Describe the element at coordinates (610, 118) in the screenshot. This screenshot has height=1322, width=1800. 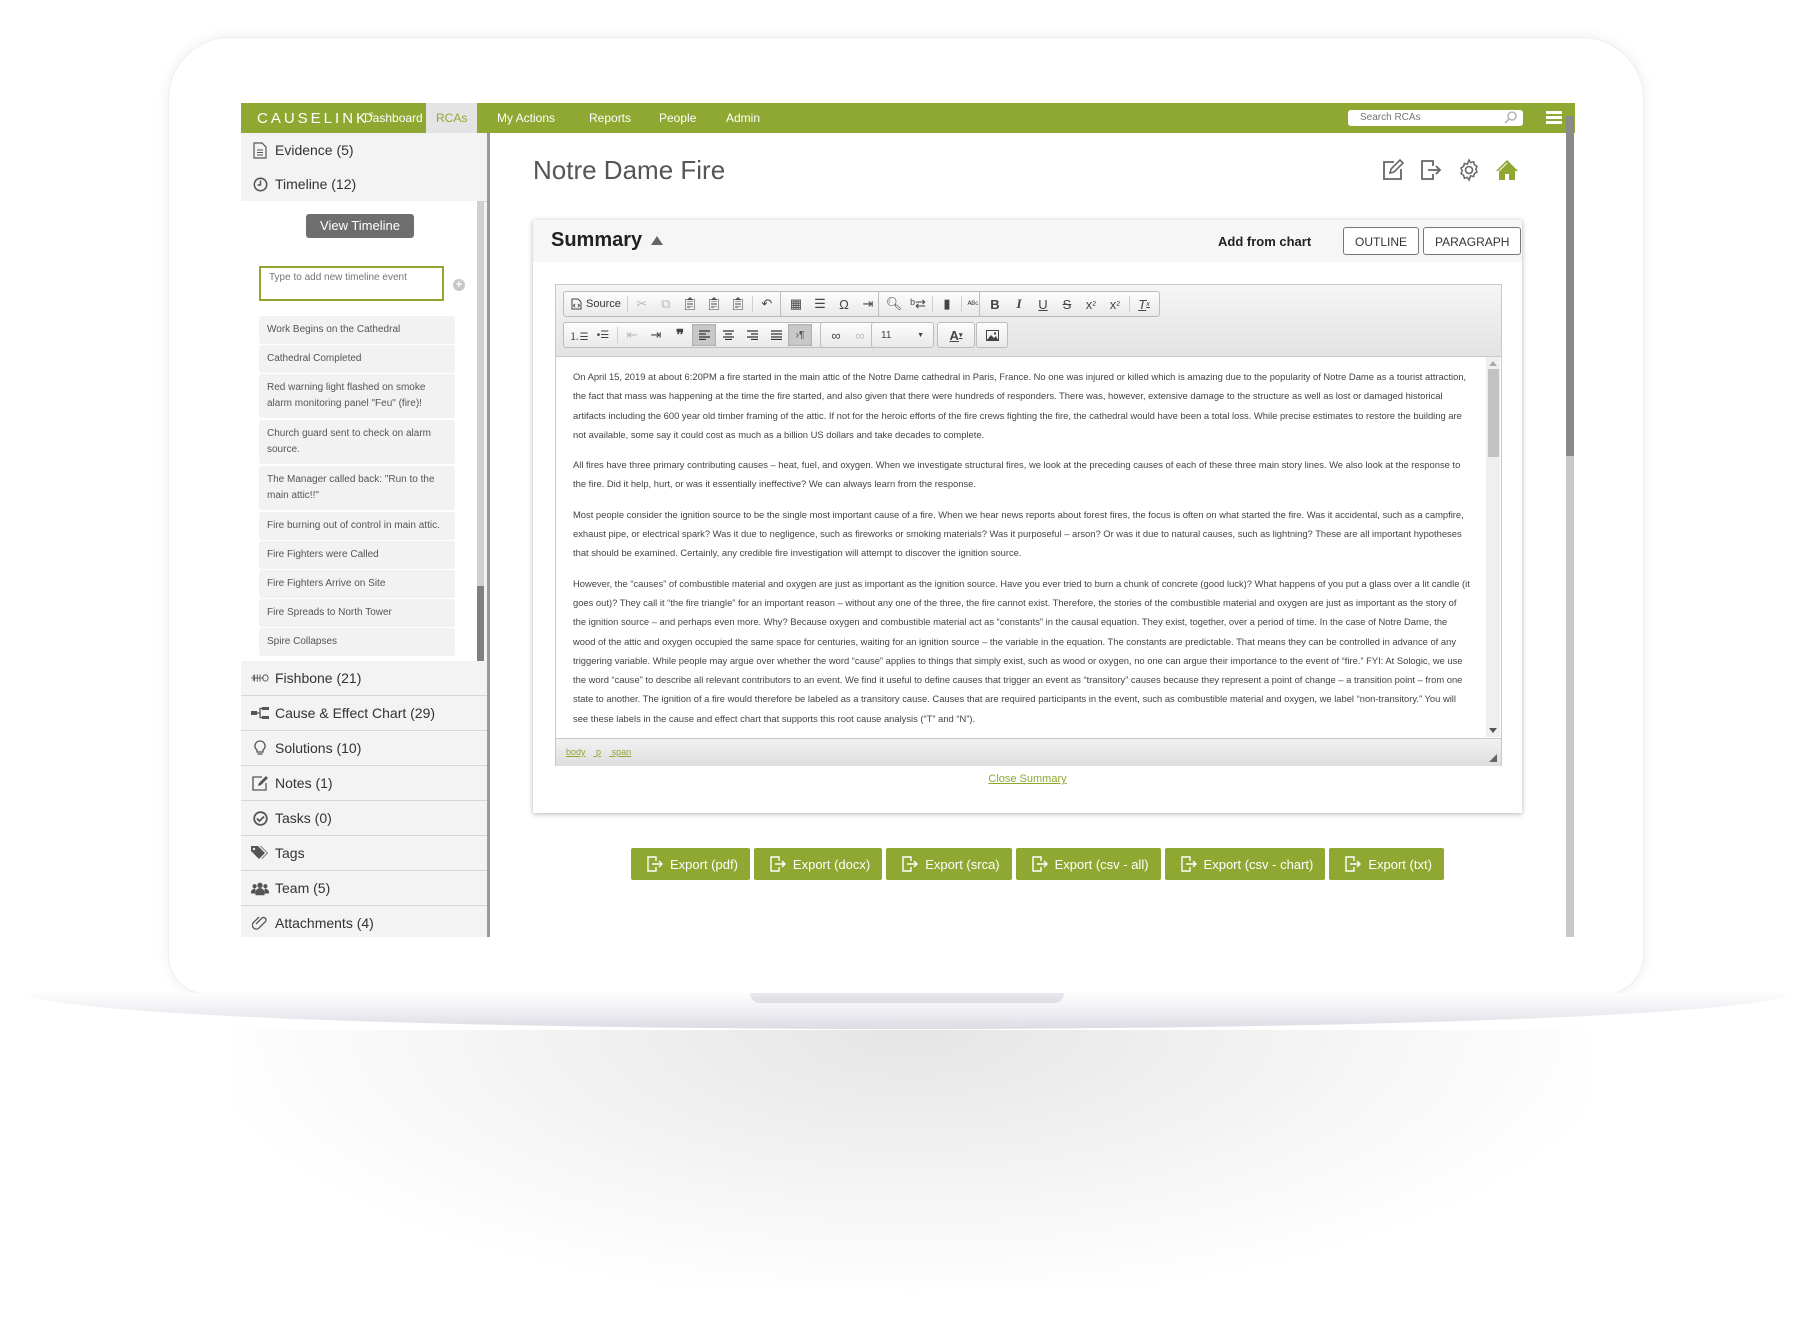
I see `nav-reports: Reports` at that location.